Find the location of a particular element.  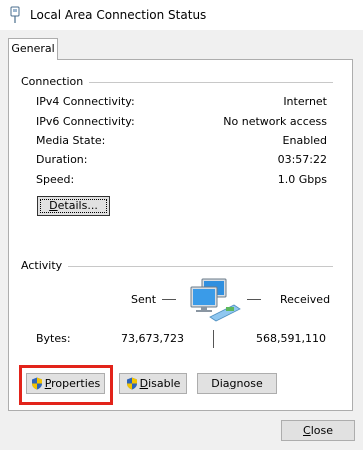

ipv4-connectivity-value: Internet is located at coordinates (305, 101).